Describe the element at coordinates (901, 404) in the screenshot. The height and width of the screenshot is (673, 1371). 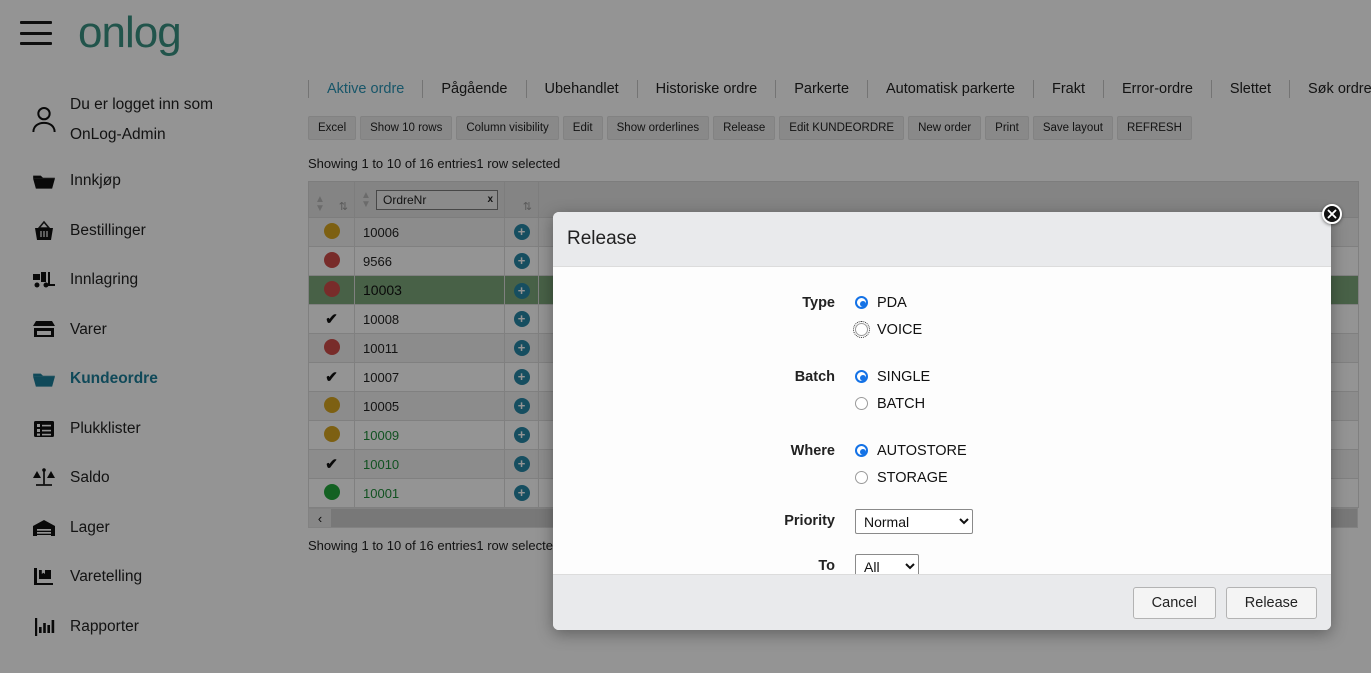
I see `radio-label: BATCH` at that location.